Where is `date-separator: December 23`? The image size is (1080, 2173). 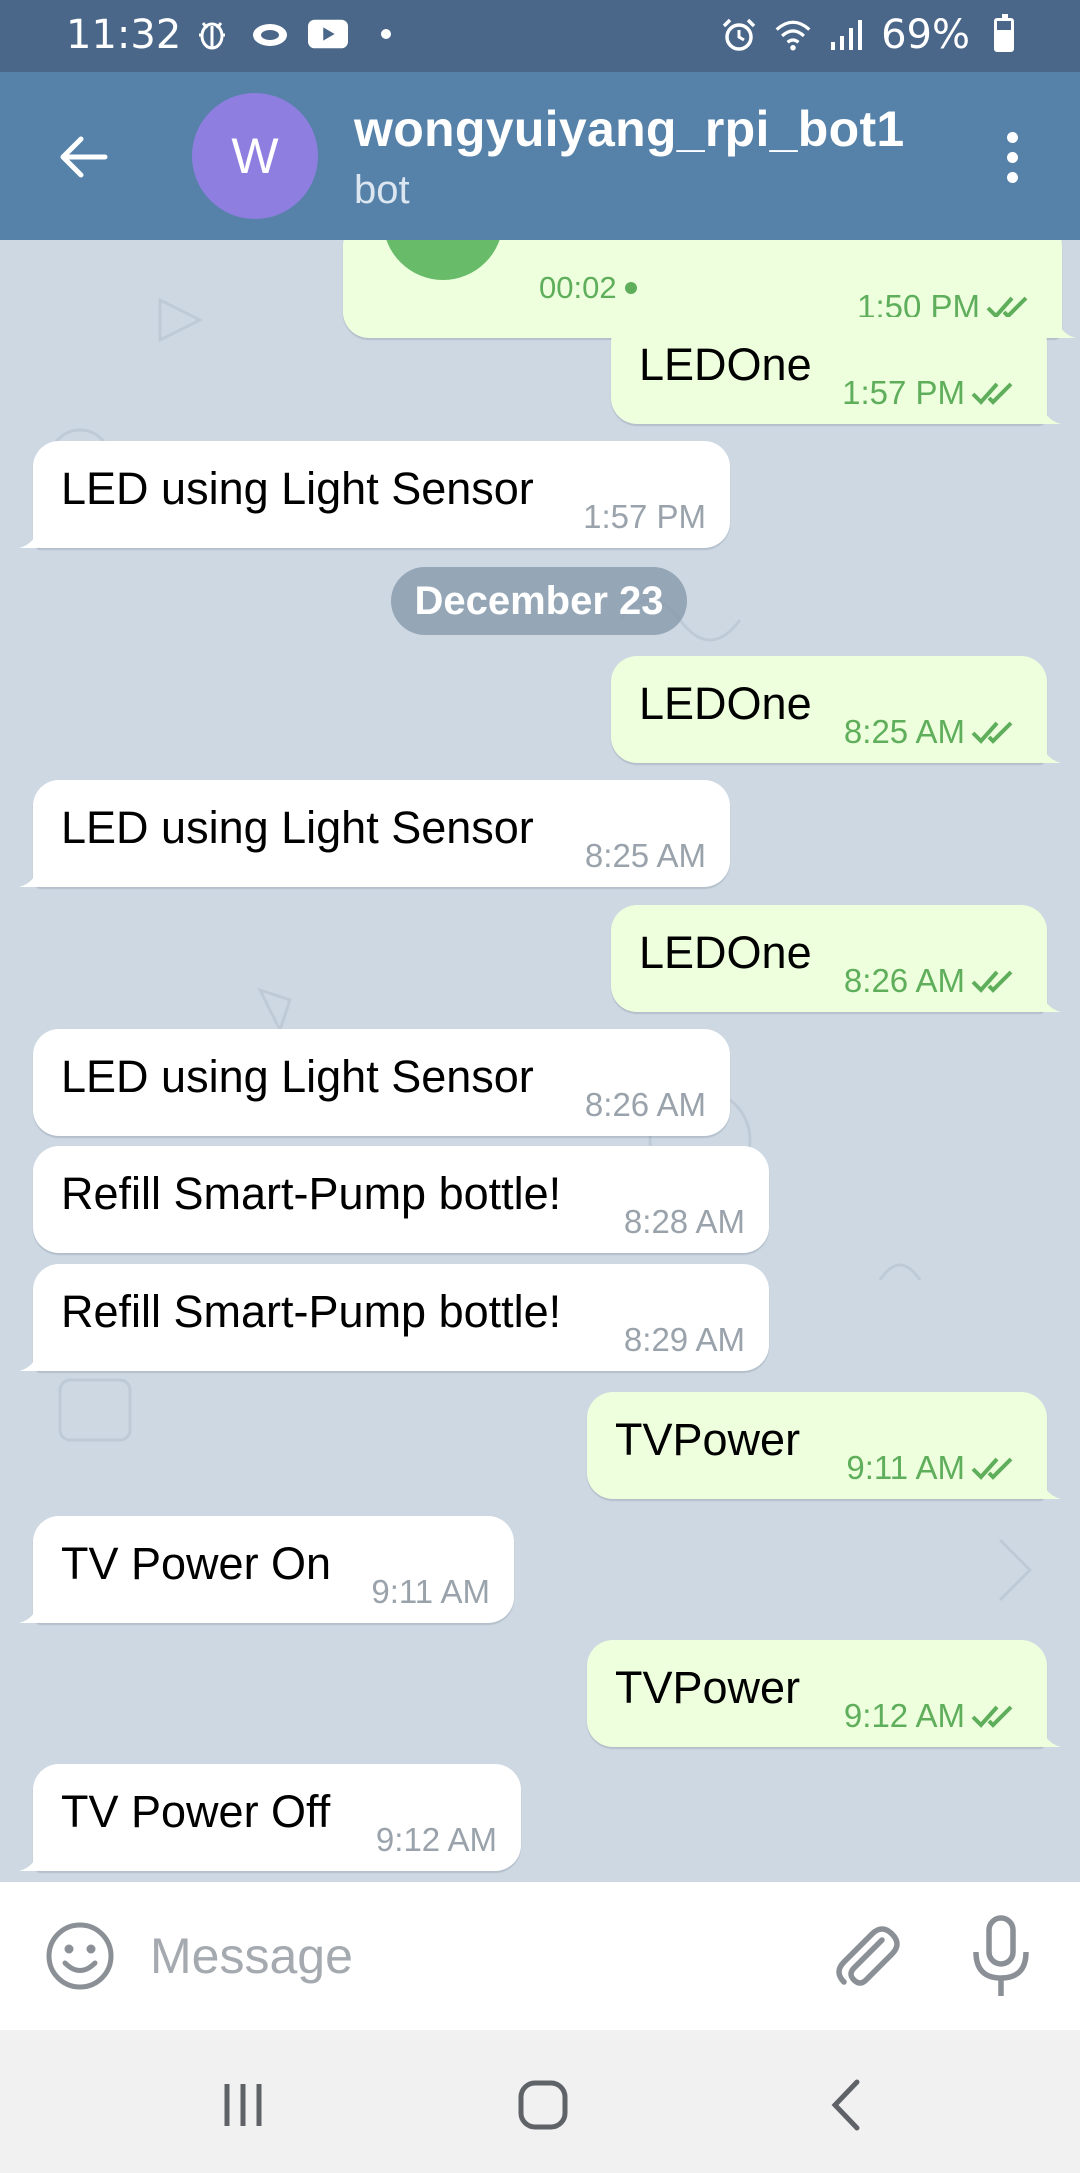
date-separator: December 23 is located at coordinates (539, 601).